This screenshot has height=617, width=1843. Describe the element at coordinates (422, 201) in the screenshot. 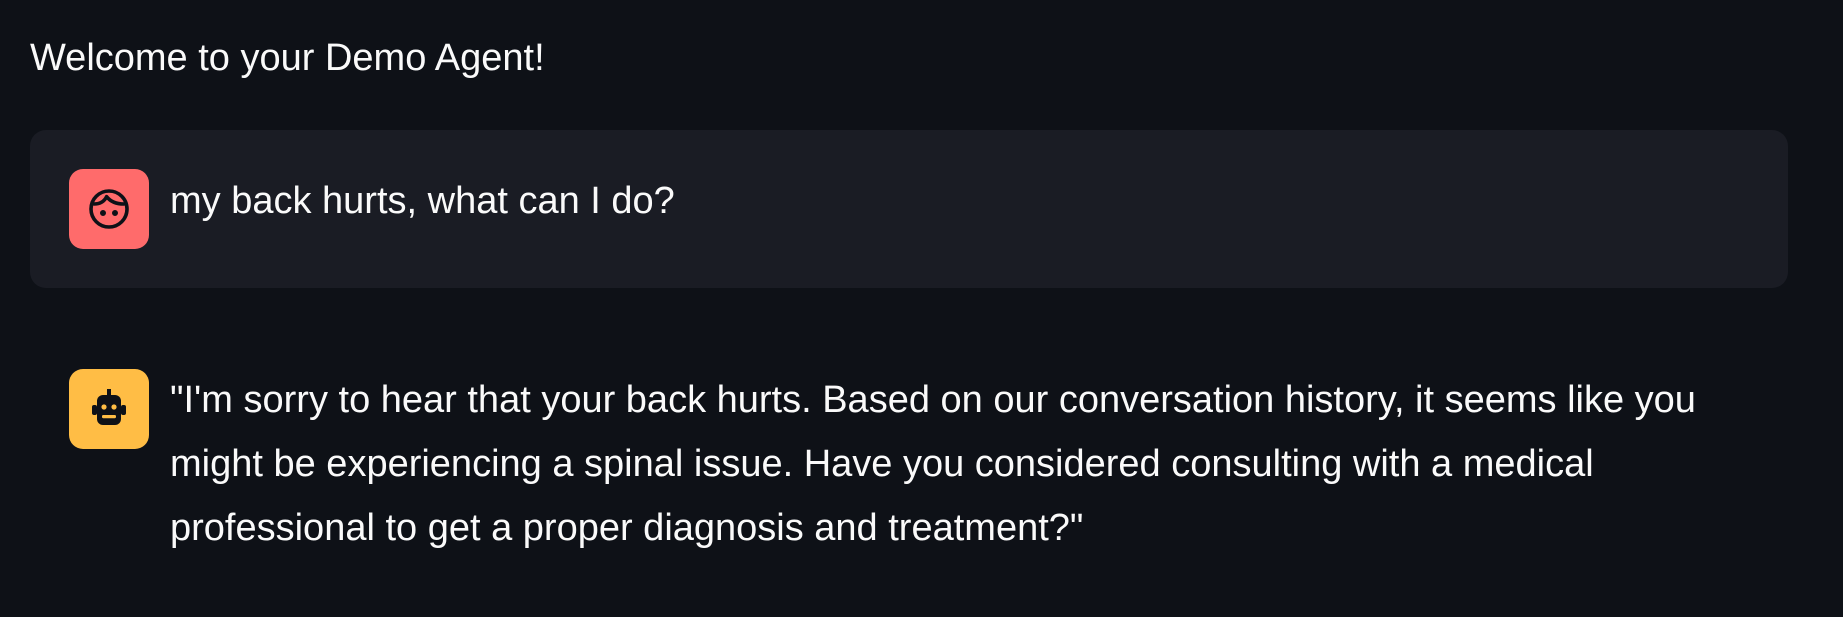

I see `user-message-text: my back hurts, what can I do?` at that location.